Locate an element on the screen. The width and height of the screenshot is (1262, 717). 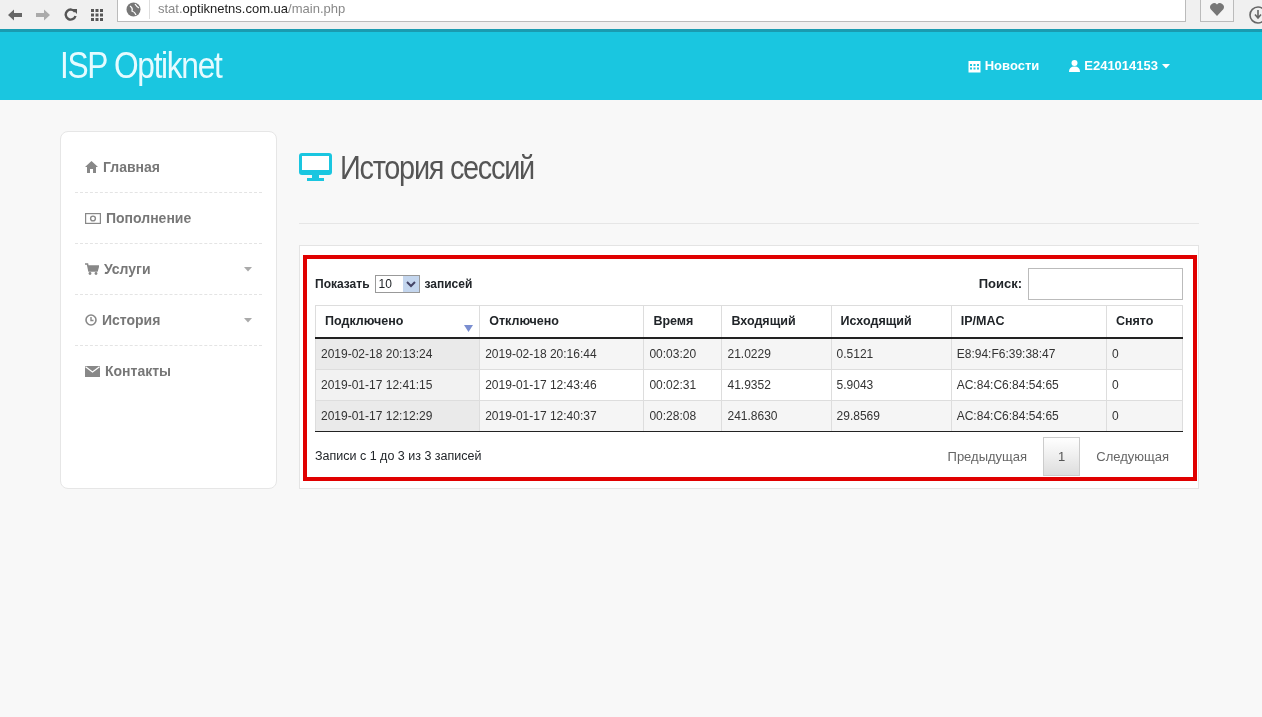
next-link: Следующая is located at coordinates (1132, 456).